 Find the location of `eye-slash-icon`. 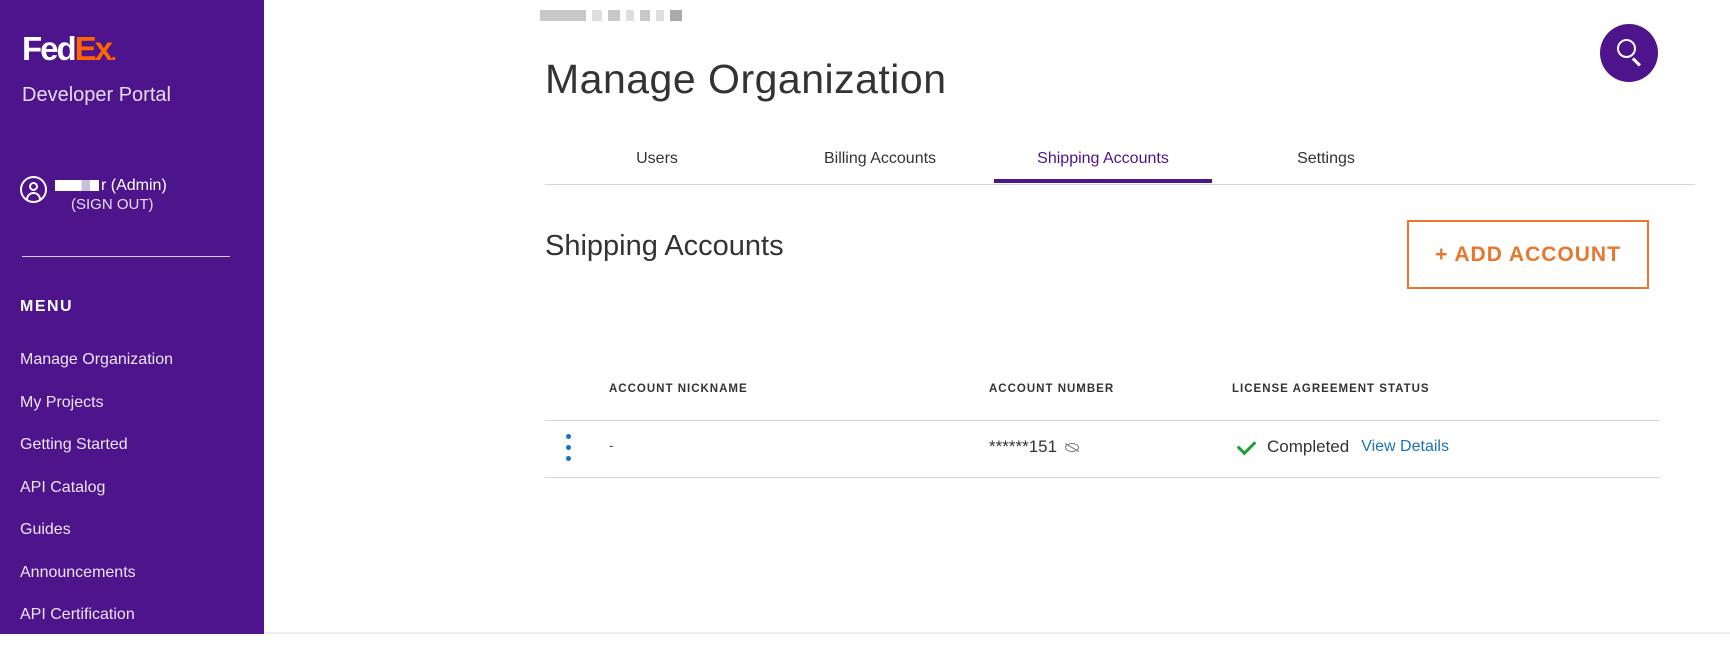

eye-slash-icon is located at coordinates (1072, 447).